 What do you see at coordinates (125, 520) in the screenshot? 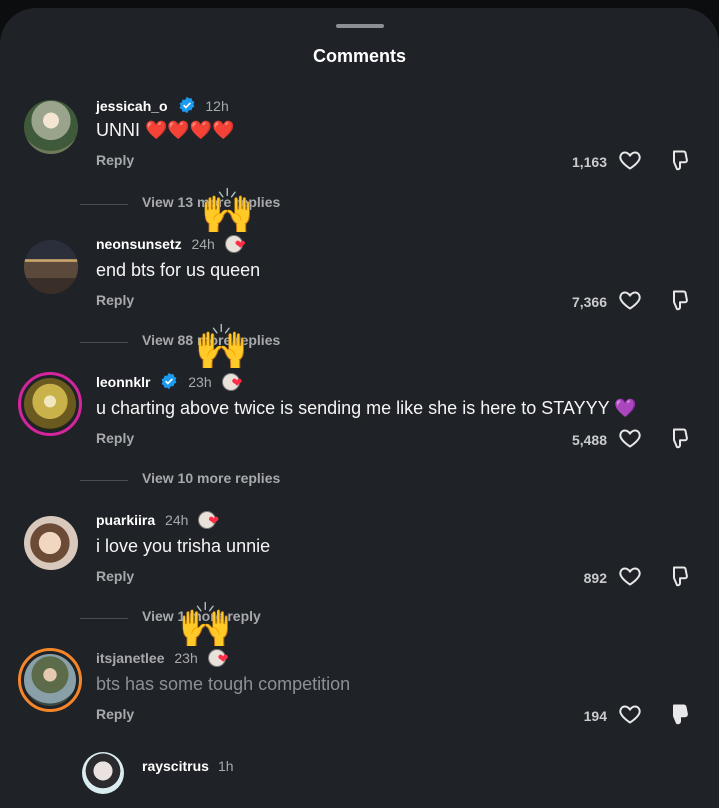
I see `comment-username: puarkiira` at bounding box center [125, 520].